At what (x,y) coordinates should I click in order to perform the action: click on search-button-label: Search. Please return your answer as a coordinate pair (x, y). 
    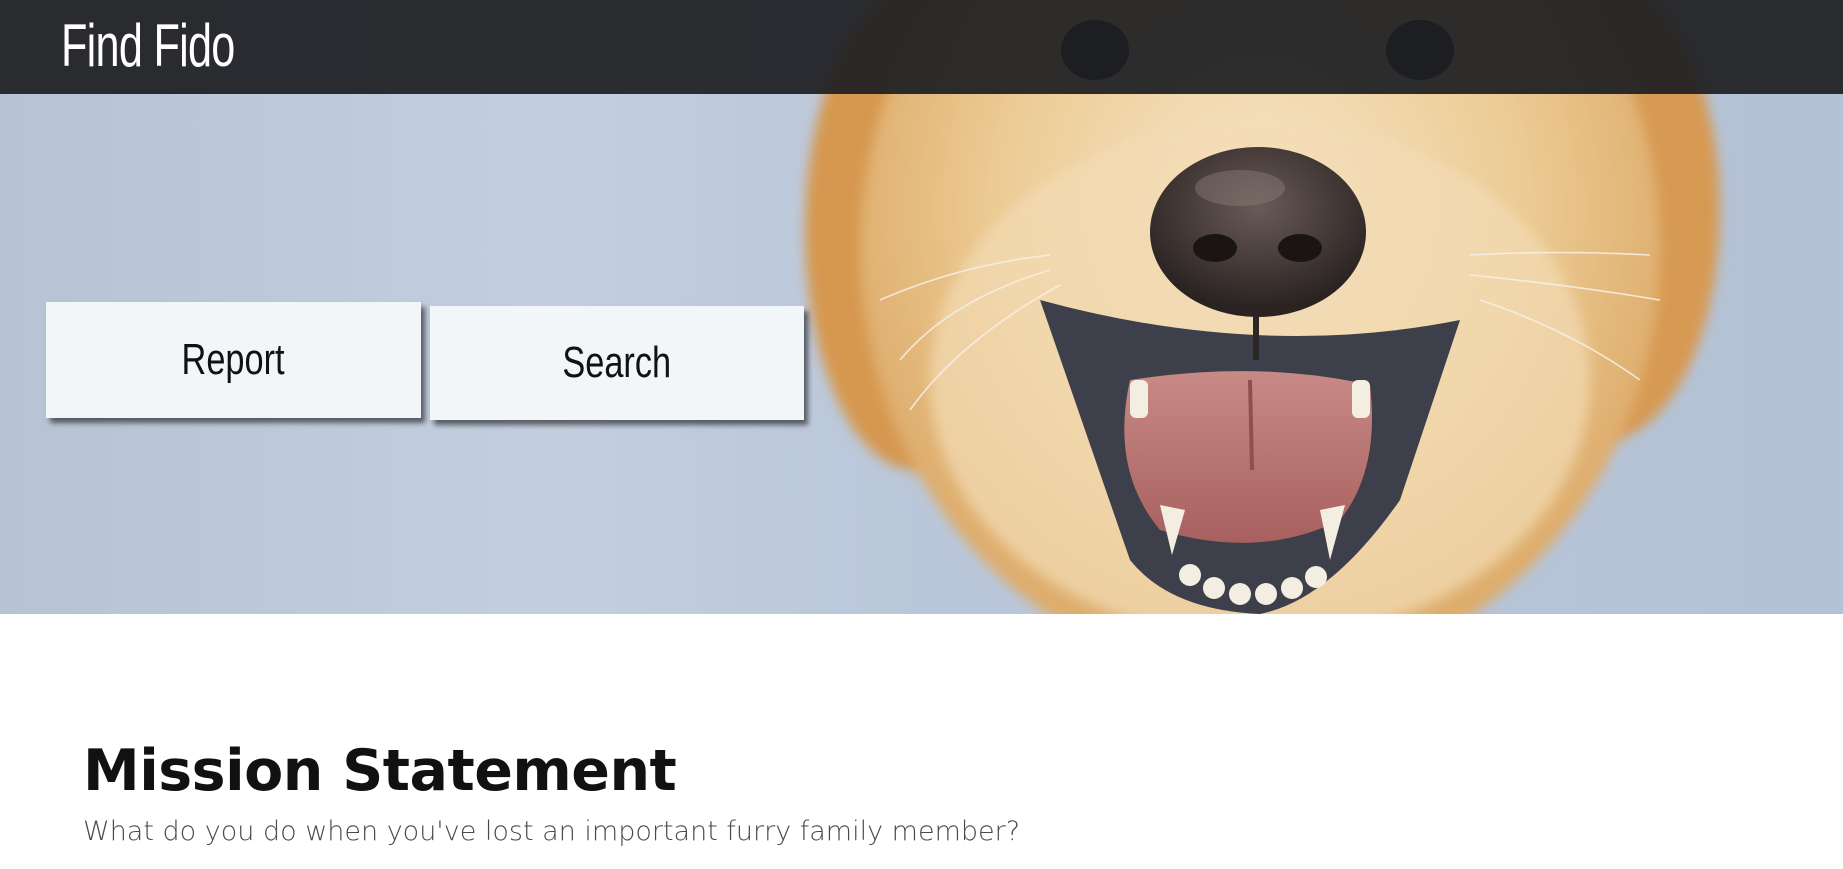
    Looking at the image, I should click on (617, 362).